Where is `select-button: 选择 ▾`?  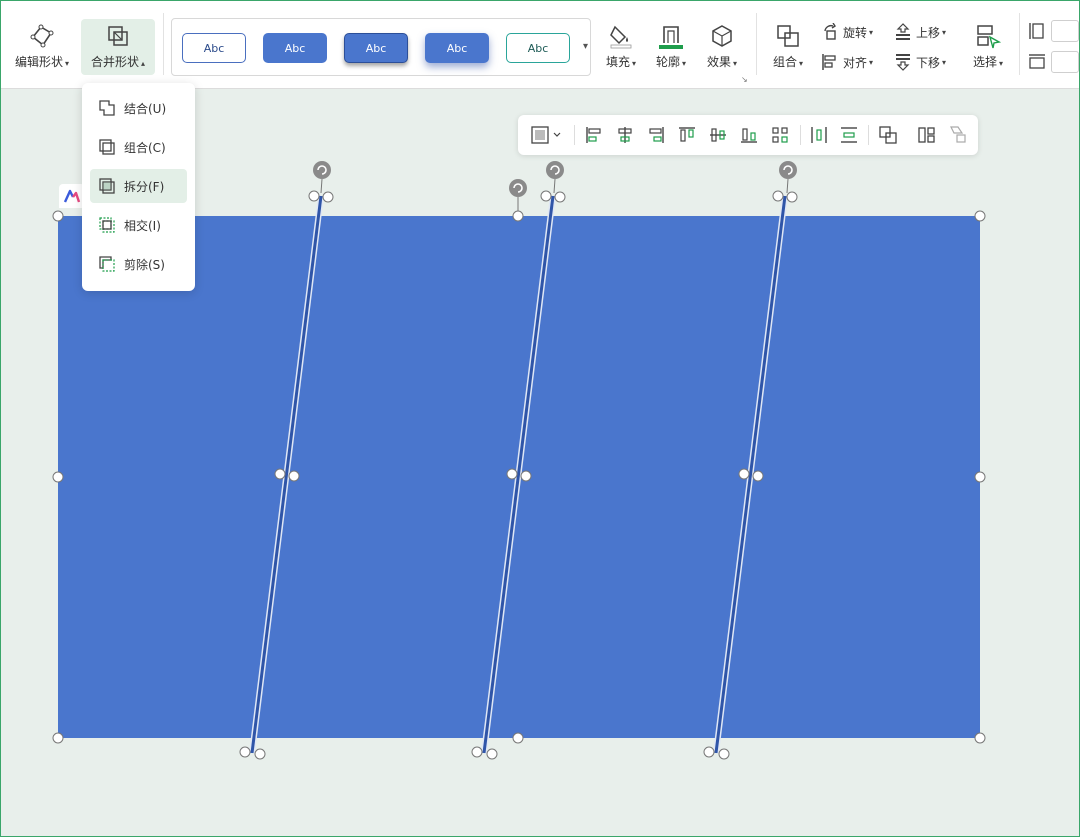 select-button: 选择 ▾ is located at coordinates (988, 44).